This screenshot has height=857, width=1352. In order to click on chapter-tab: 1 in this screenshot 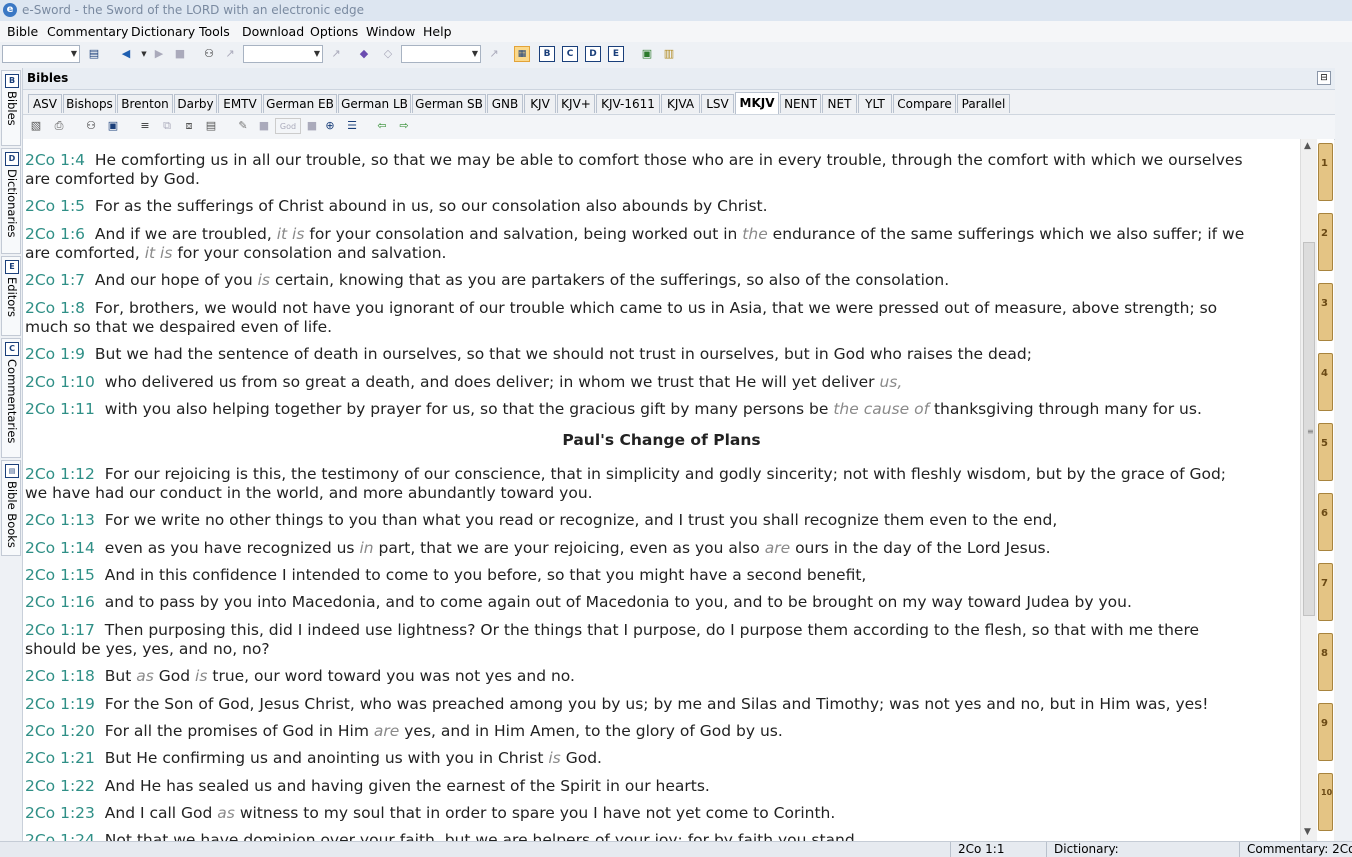, I will do `click(1325, 172)`.